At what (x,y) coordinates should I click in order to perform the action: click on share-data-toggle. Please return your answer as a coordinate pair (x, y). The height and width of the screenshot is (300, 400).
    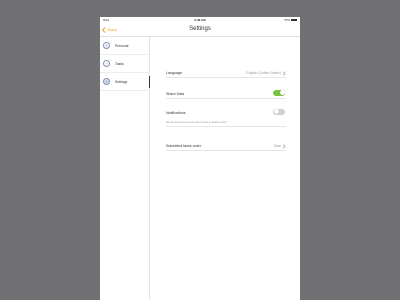
    Looking at the image, I should click on (279, 92).